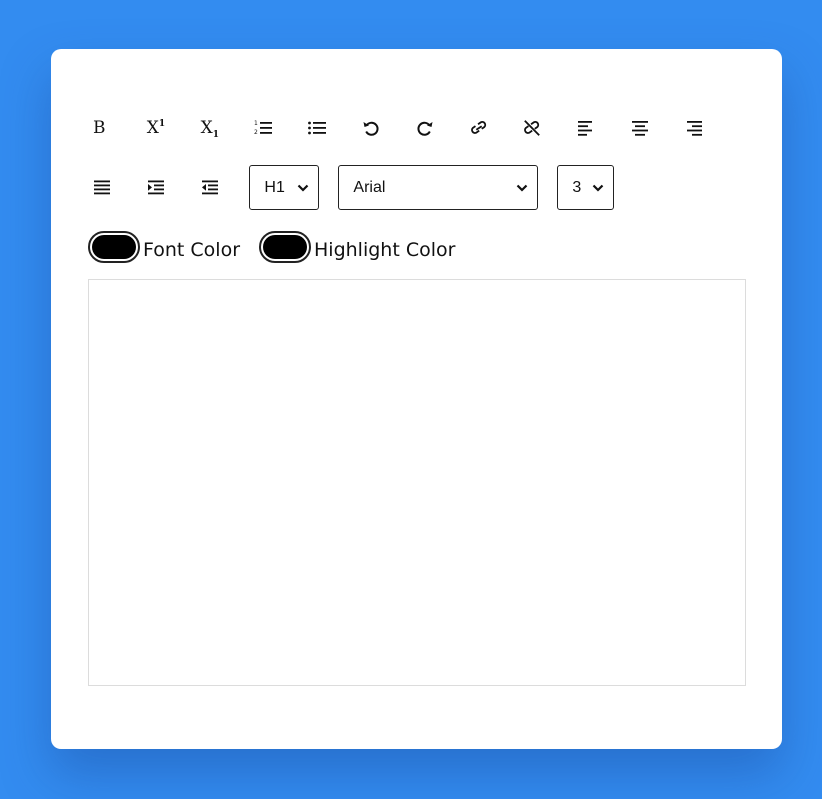 This screenshot has height=799, width=822. What do you see at coordinates (425, 128) in the screenshot?
I see `redo-icon` at bounding box center [425, 128].